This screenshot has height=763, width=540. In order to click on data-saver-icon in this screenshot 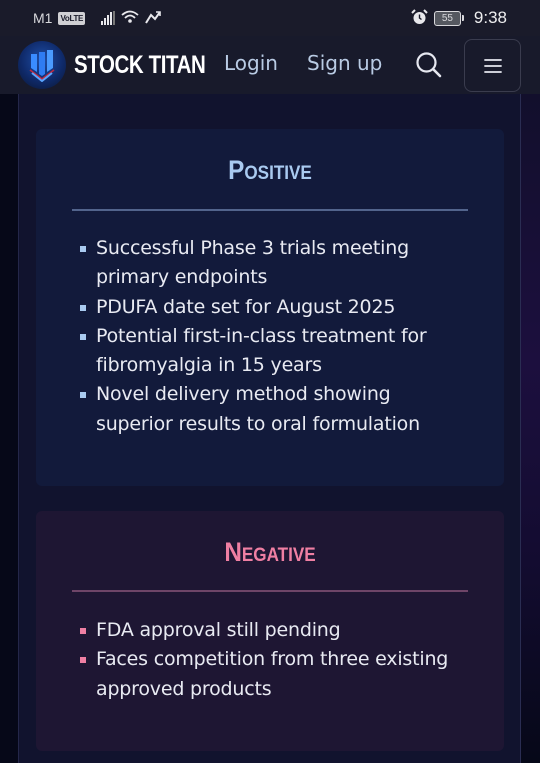, I will do `click(153, 18)`.